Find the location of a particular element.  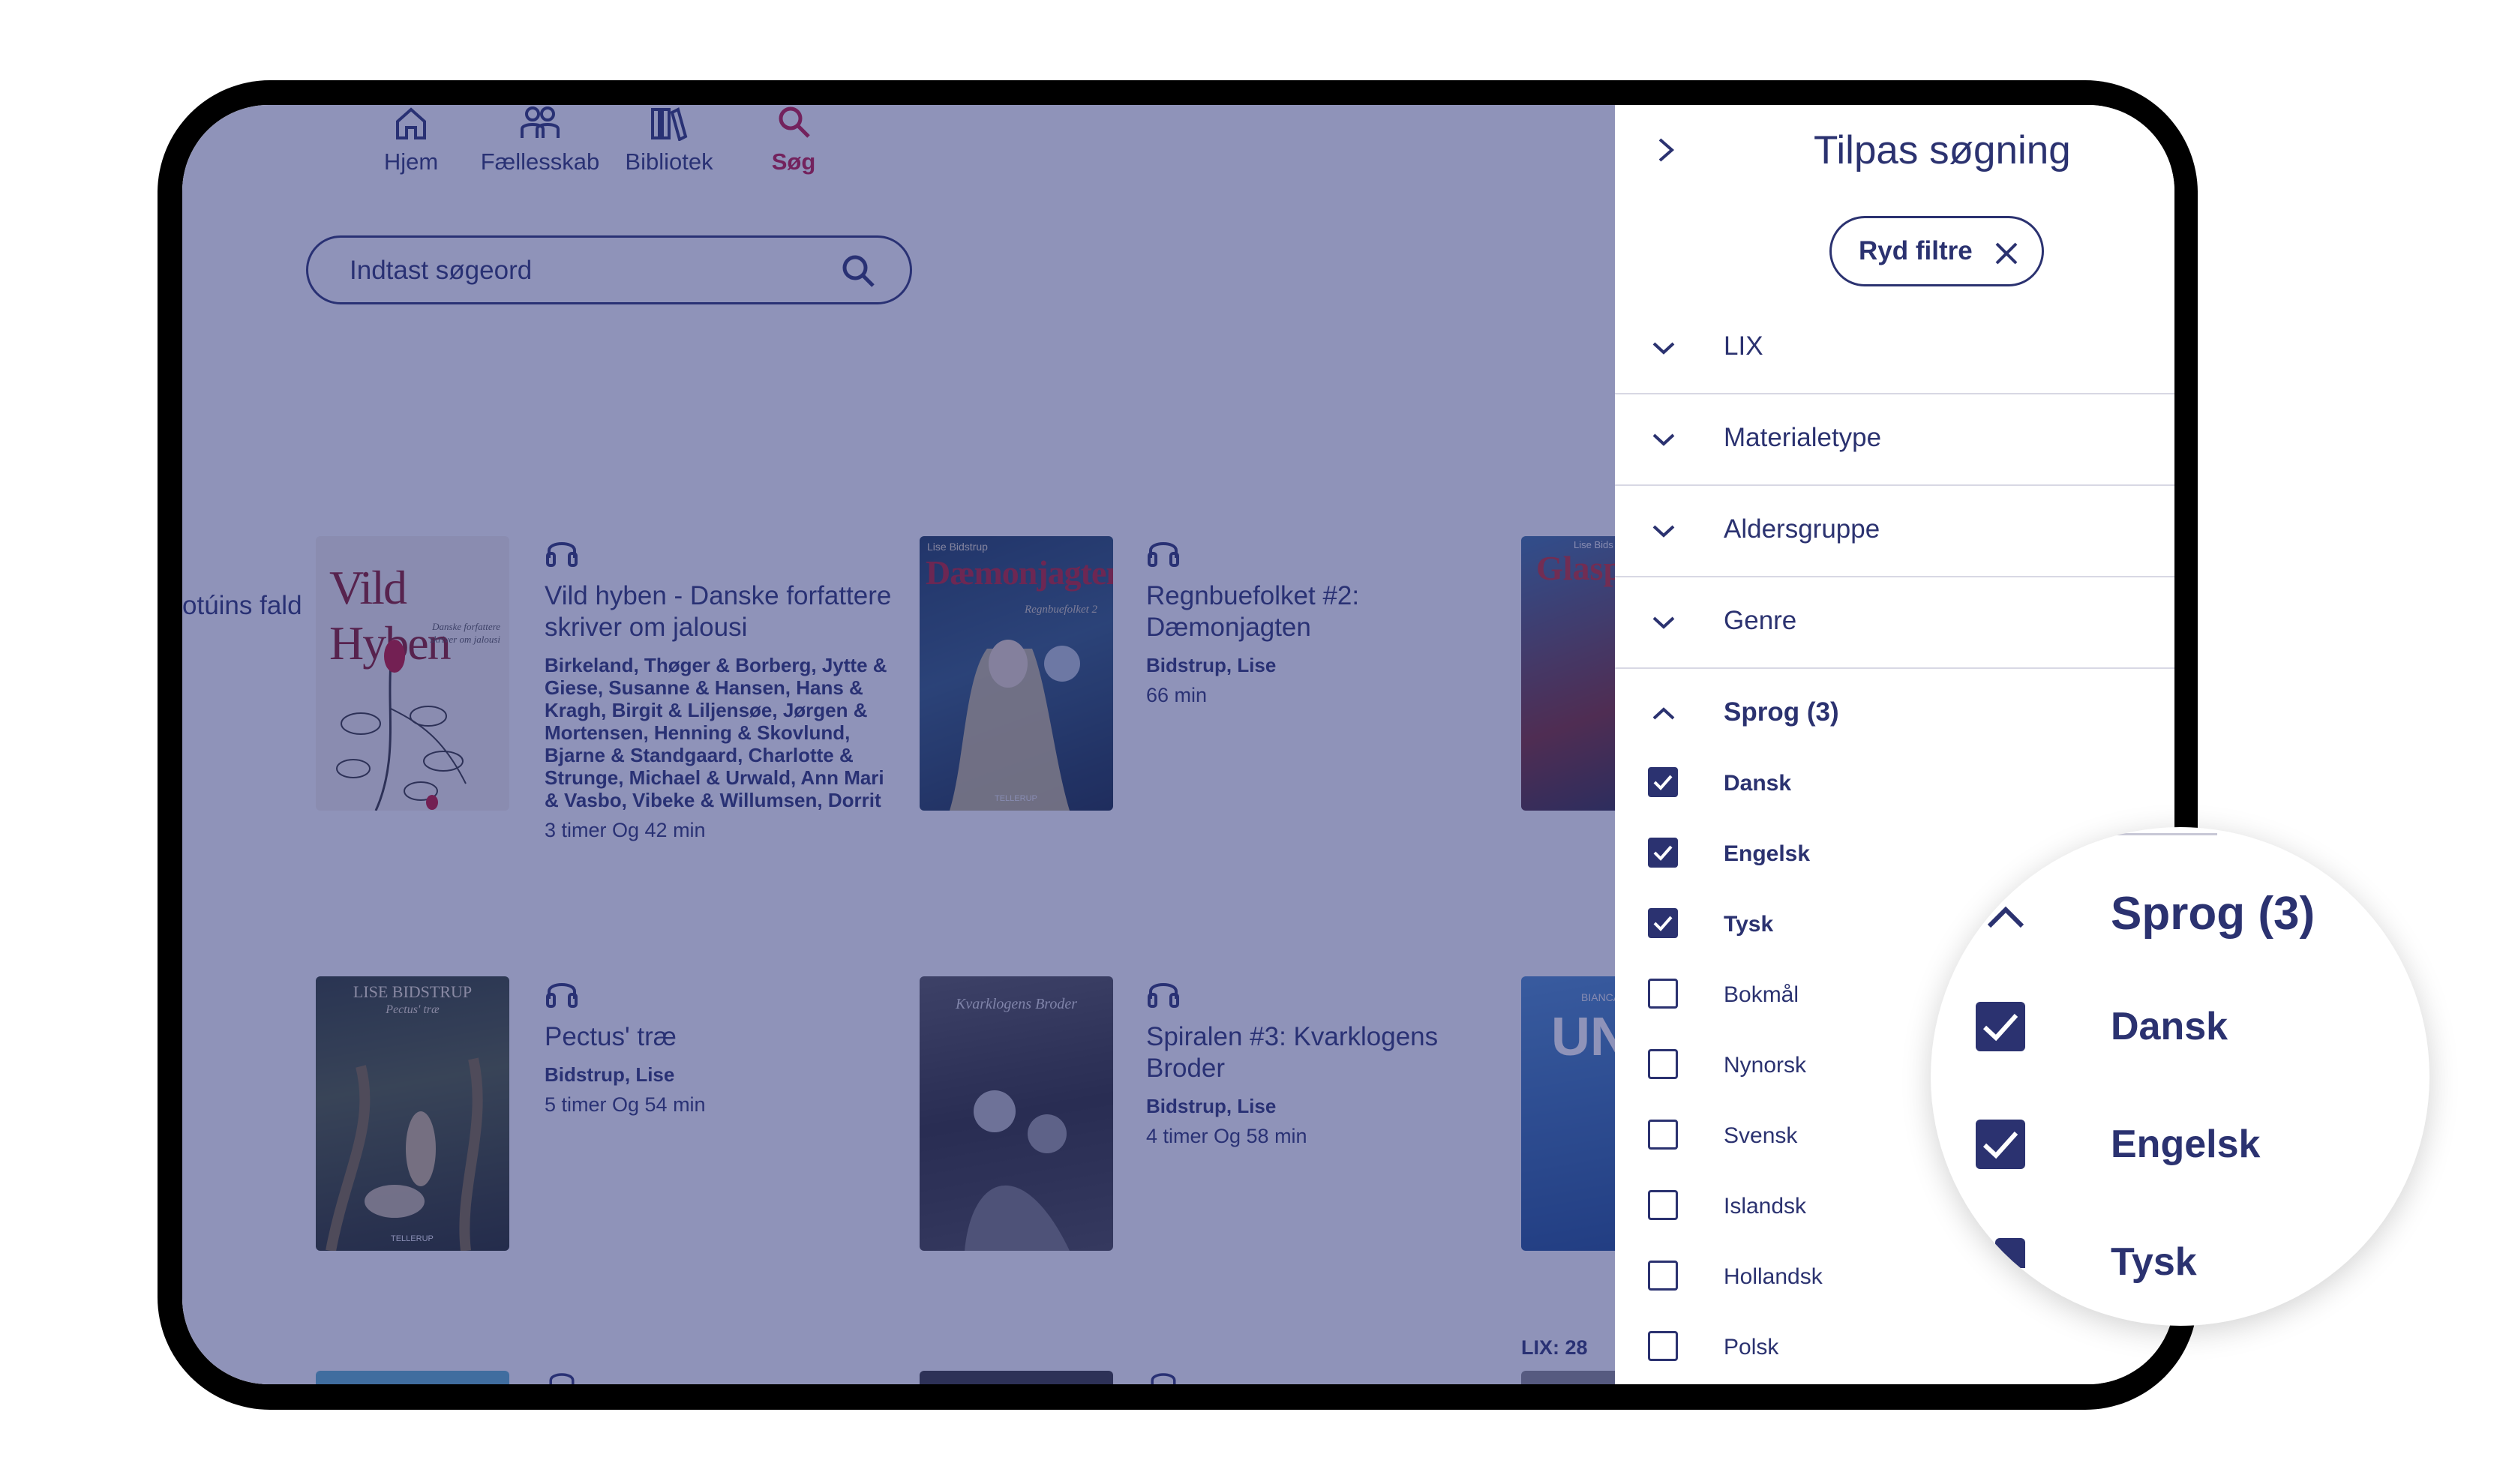

book-cover: Kvarklogens Broder is located at coordinates (1016, 1113).